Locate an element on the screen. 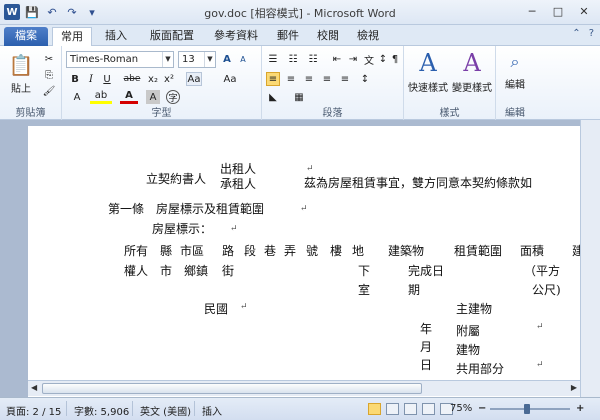 This screenshot has height=420, width=600. maximize-button: □ is located at coordinates (558, 11).